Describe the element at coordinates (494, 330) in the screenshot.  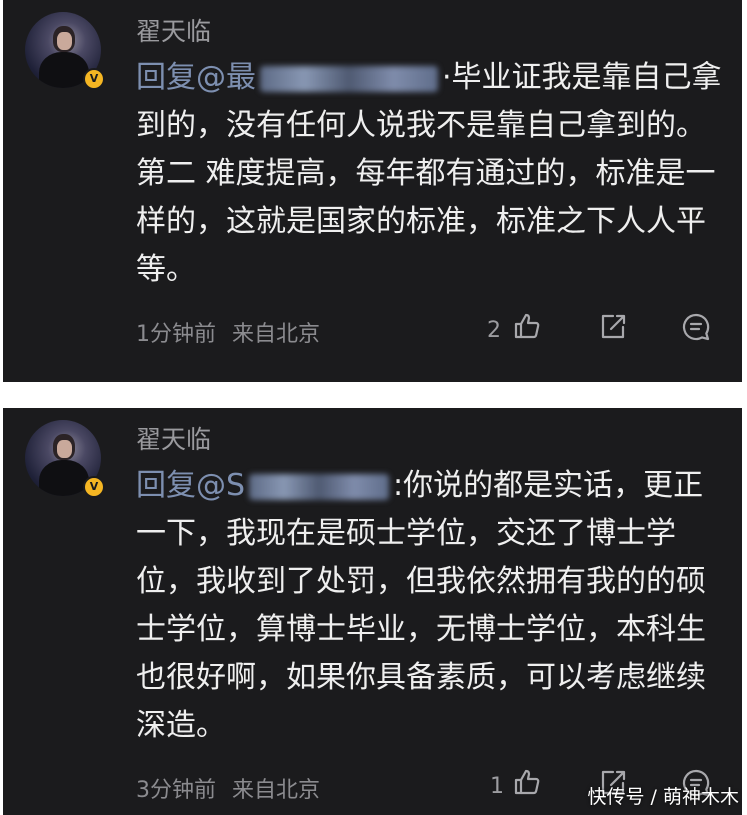
I see `like-count: 2` at that location.